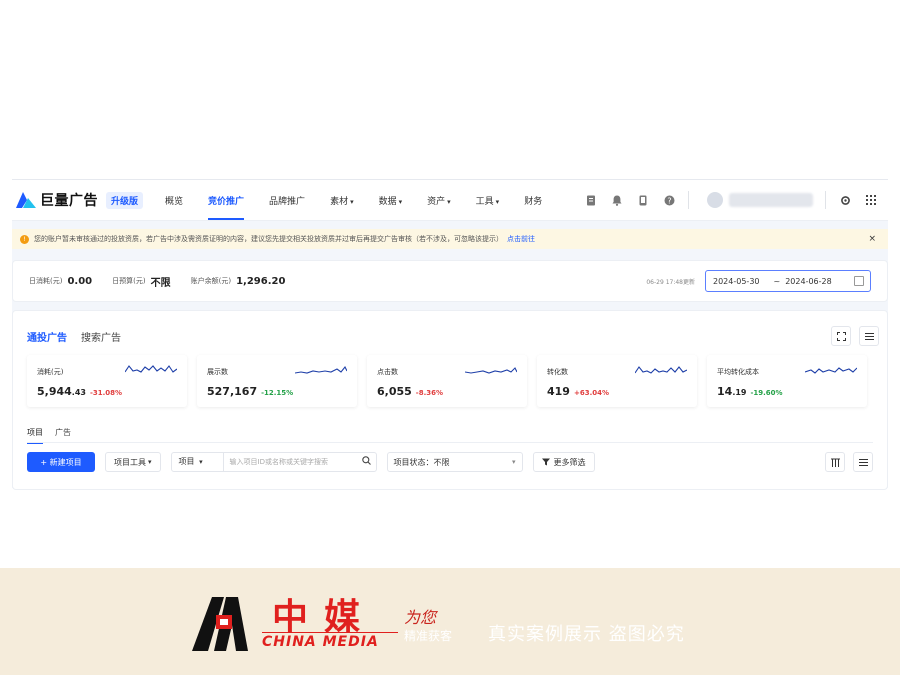 The width and height of the screenshot is (900, 675). What do you see at coordinates (871, 200) in the screenshot?
I see `grid-icon` at bounding box center [871, 200].